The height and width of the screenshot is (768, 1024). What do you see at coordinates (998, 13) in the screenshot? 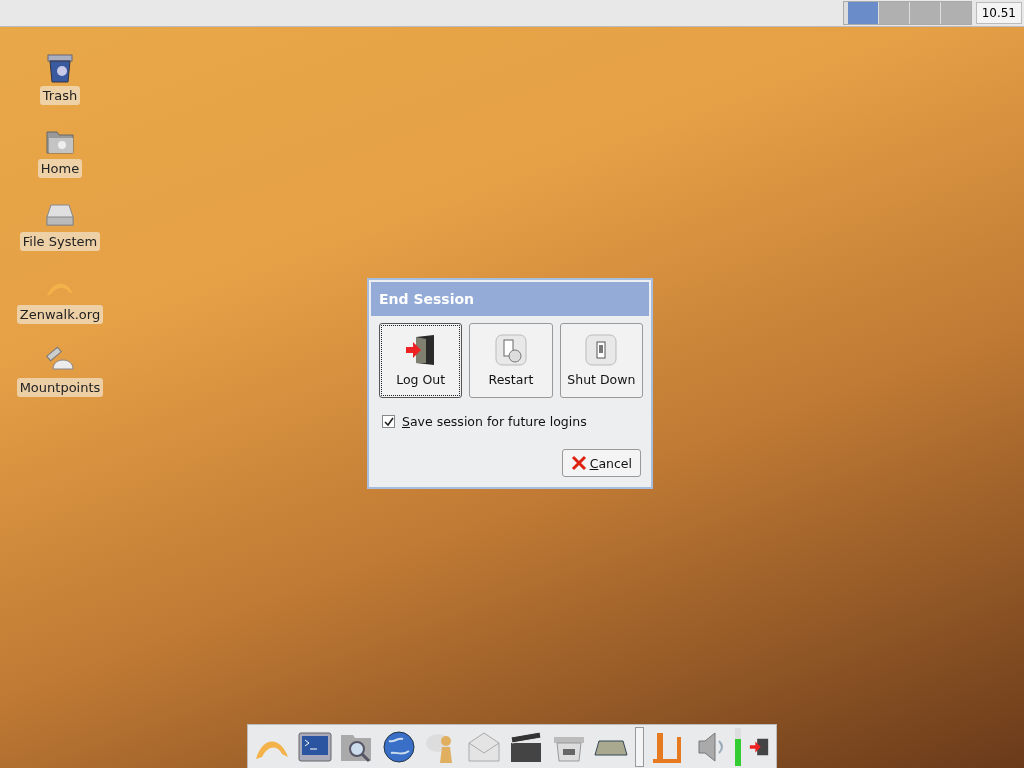
I see `clock: 10.51` at bounding box center [998, 13].